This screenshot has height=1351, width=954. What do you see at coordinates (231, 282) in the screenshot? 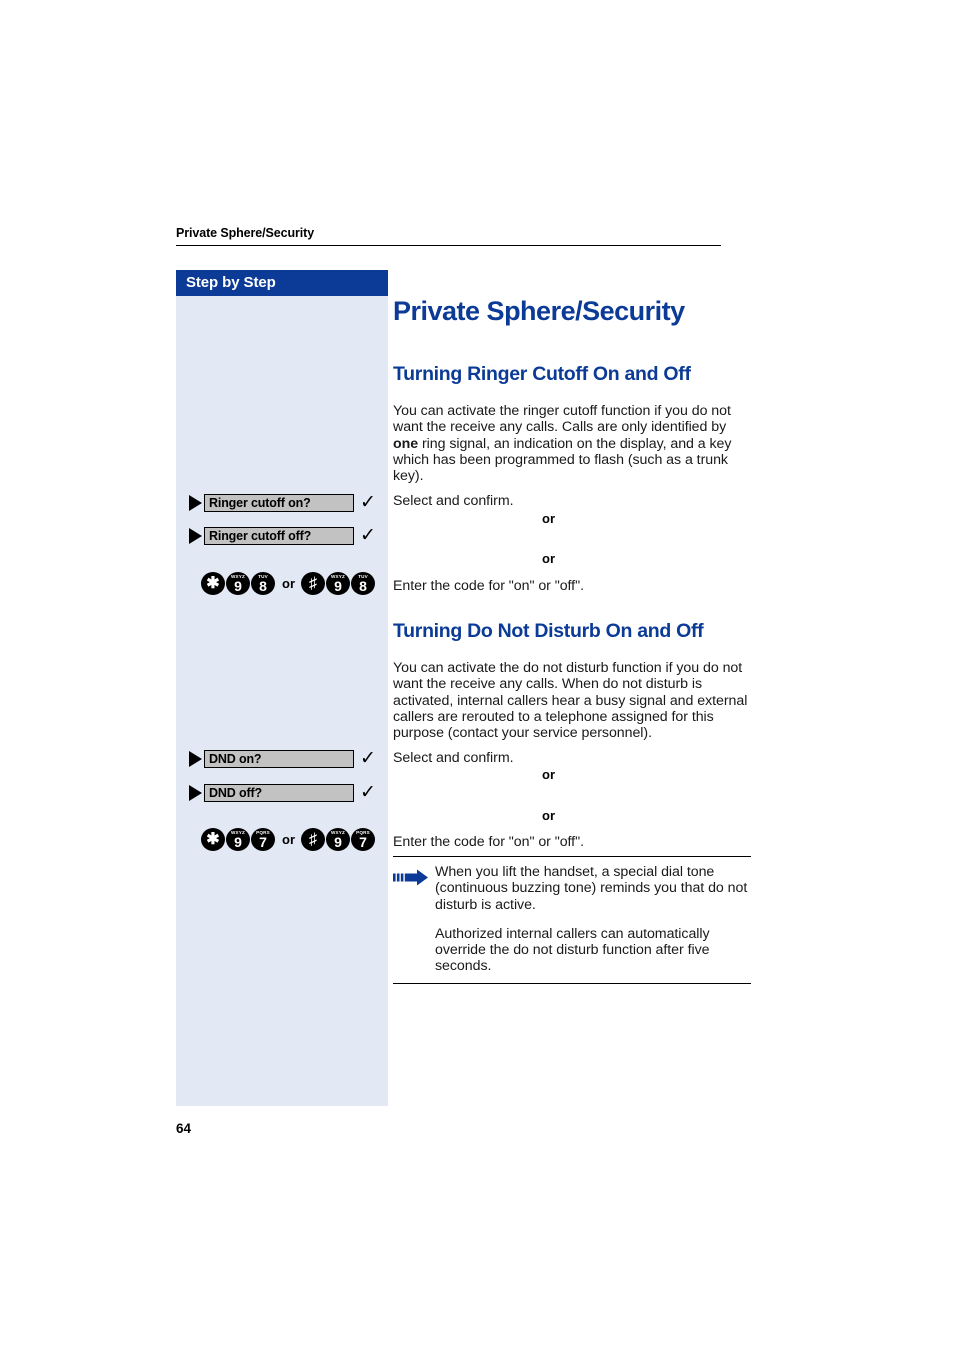
I see `sidebar-header-label: Step by Step` at bounding box center [231, 282].